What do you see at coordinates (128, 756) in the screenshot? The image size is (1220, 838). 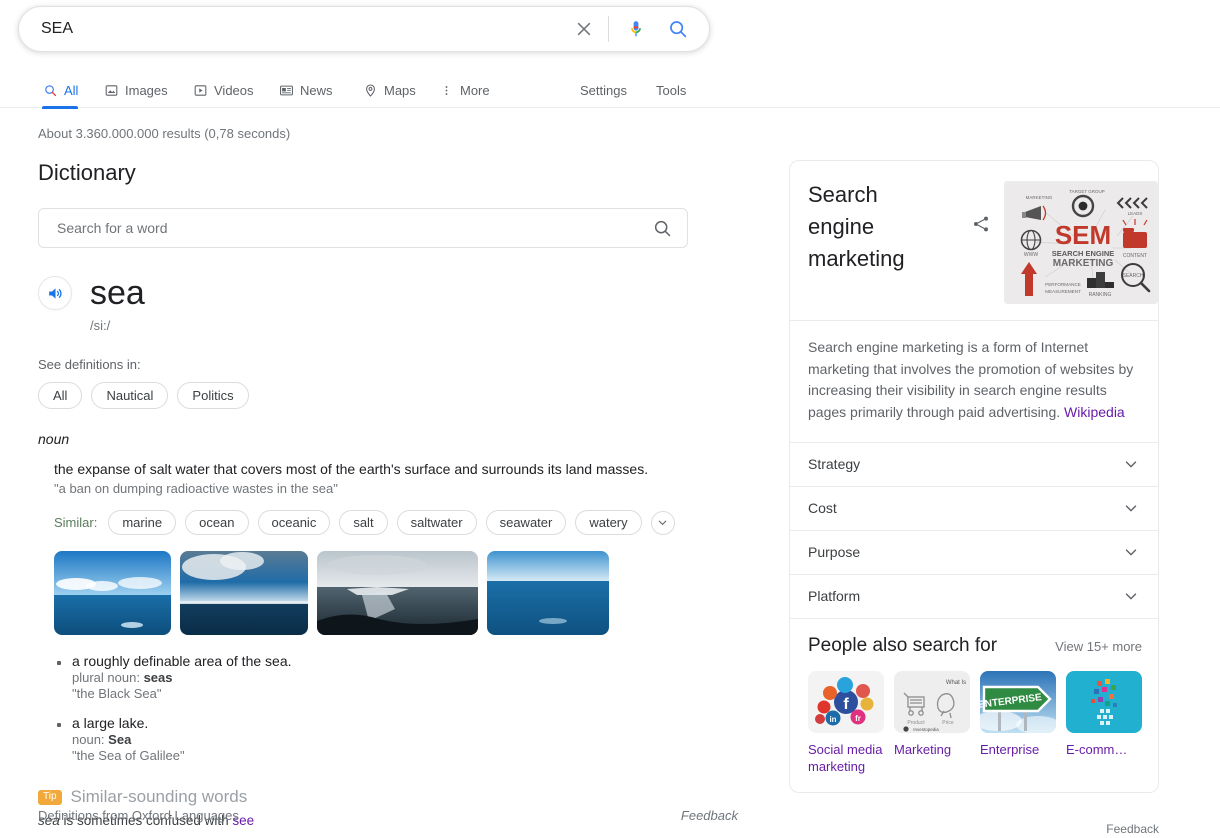 I see `sense-example: "the Sea of Galilee"` at bounding box center [128, 756].